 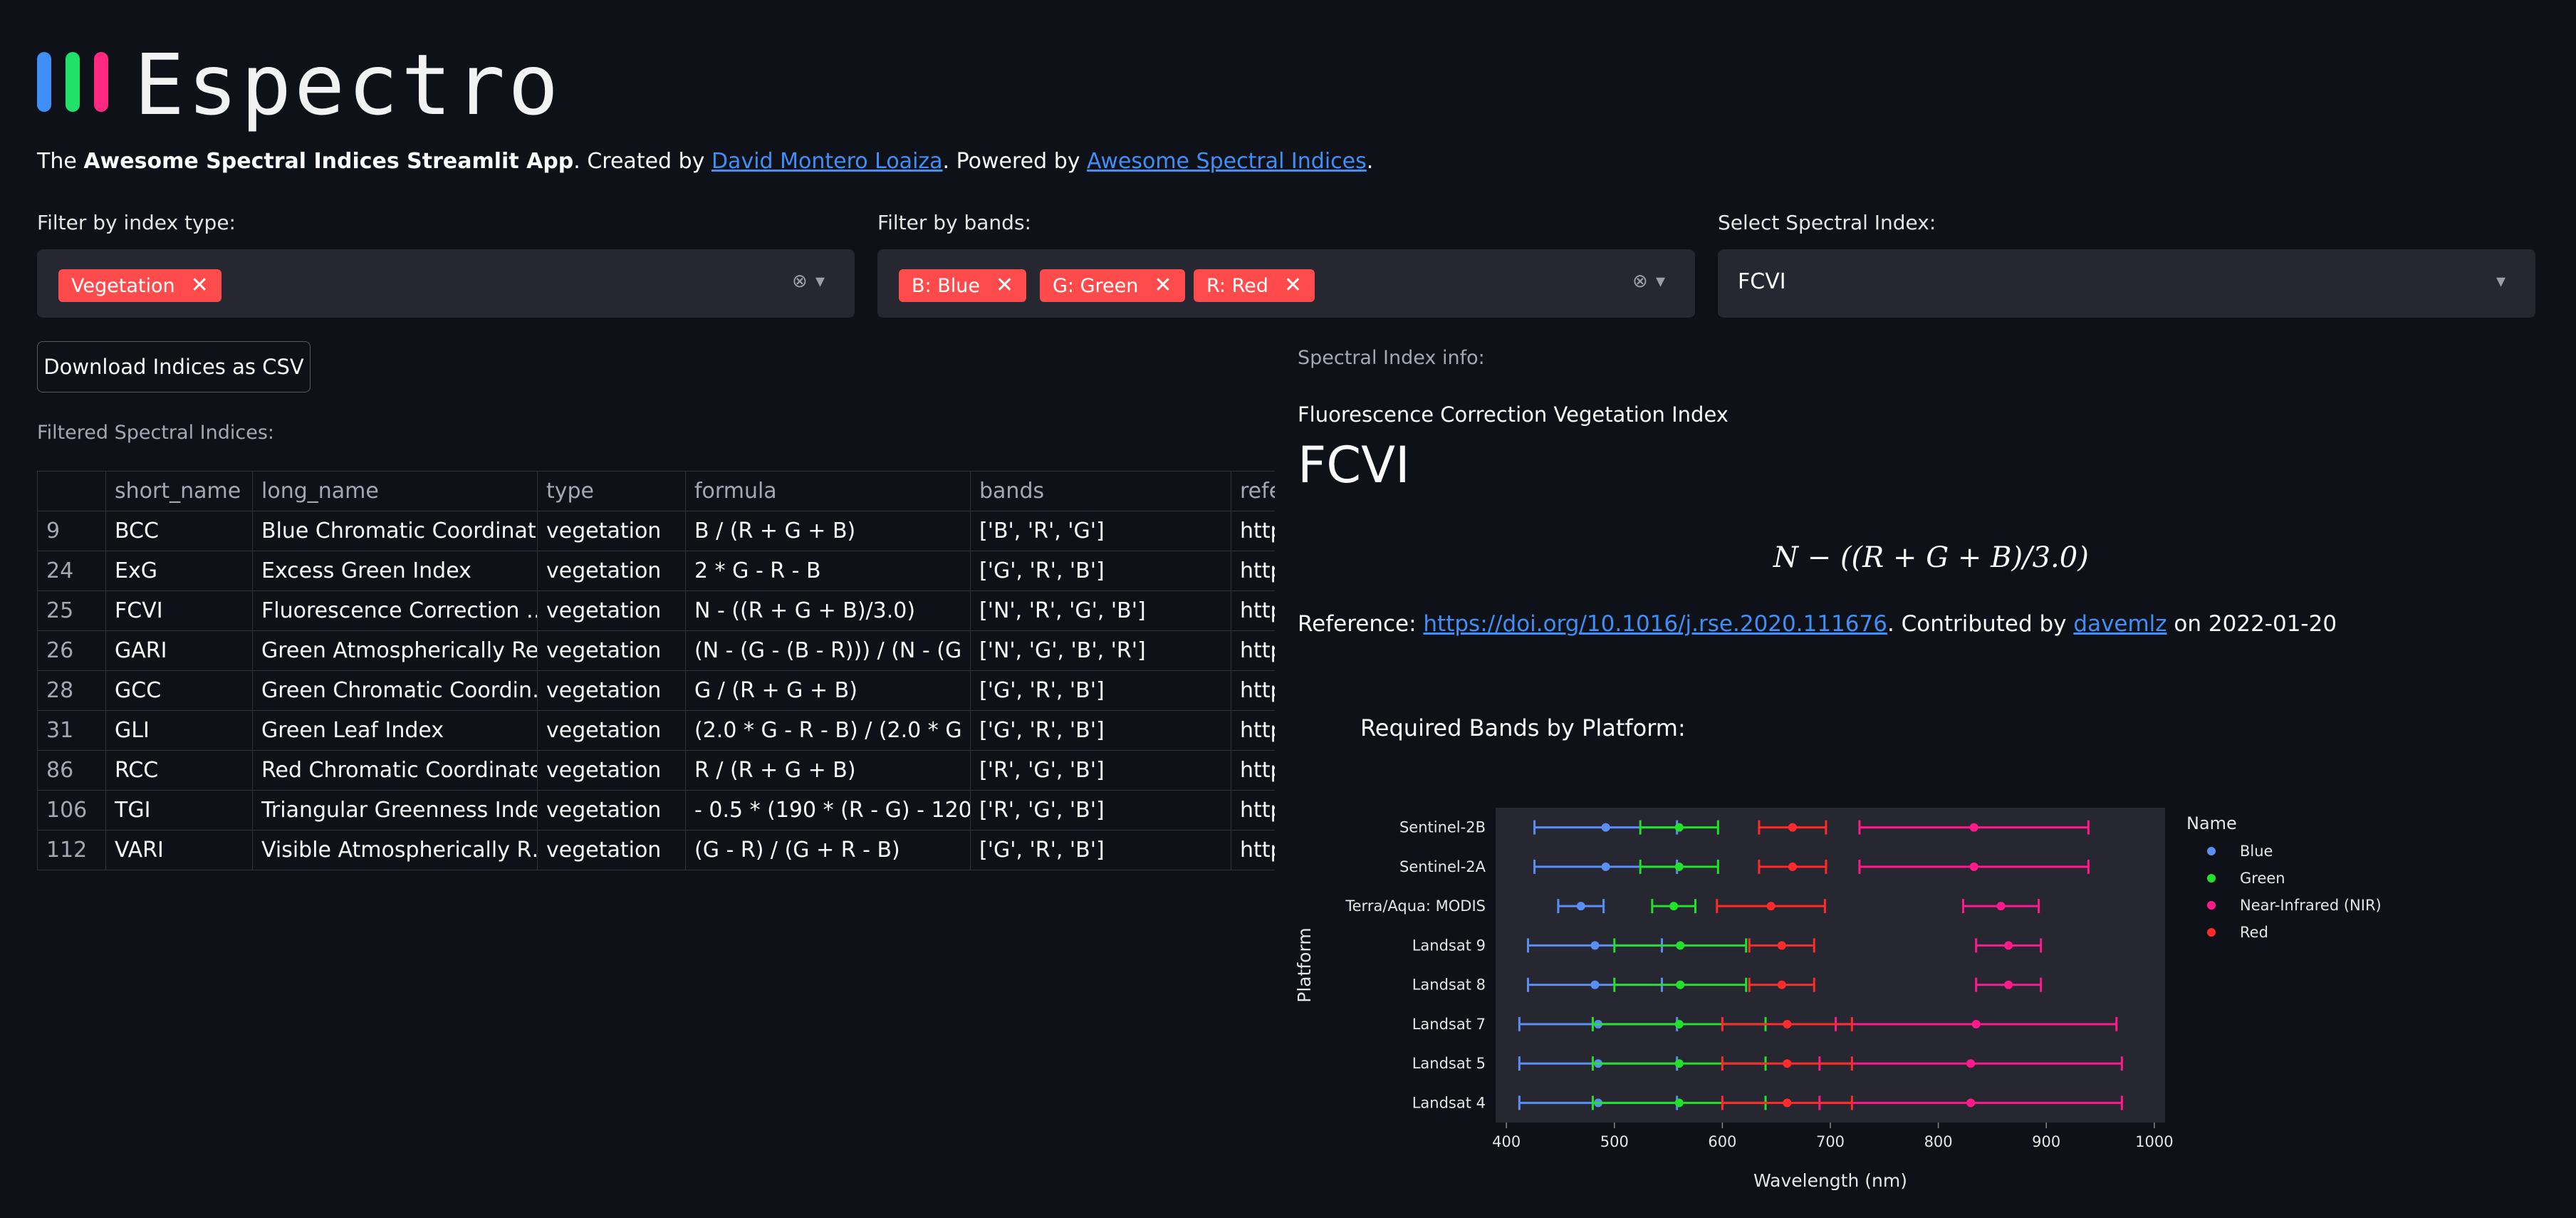 I want to click on table-cell: 2 * G - R - B, so click(x=828, y=571).